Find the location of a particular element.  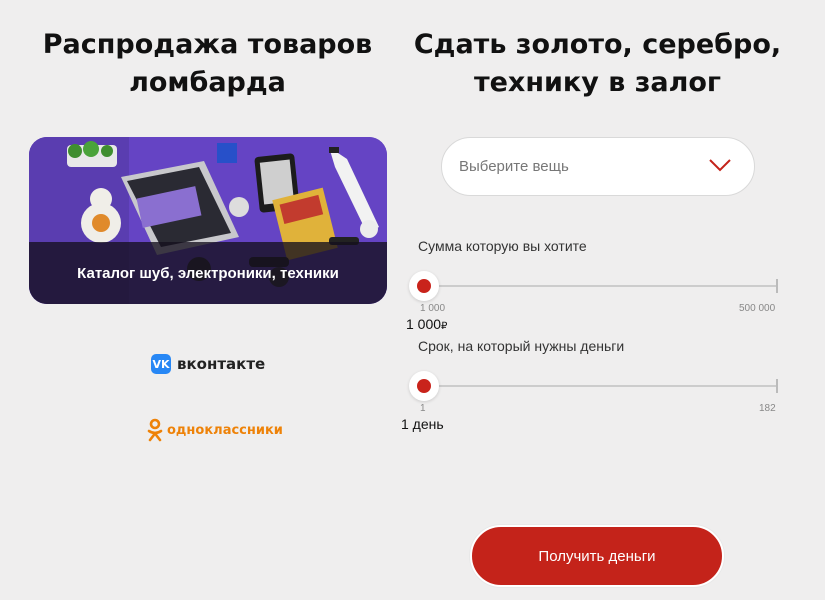

amount-slider-end is located at coordinates (777, 286).